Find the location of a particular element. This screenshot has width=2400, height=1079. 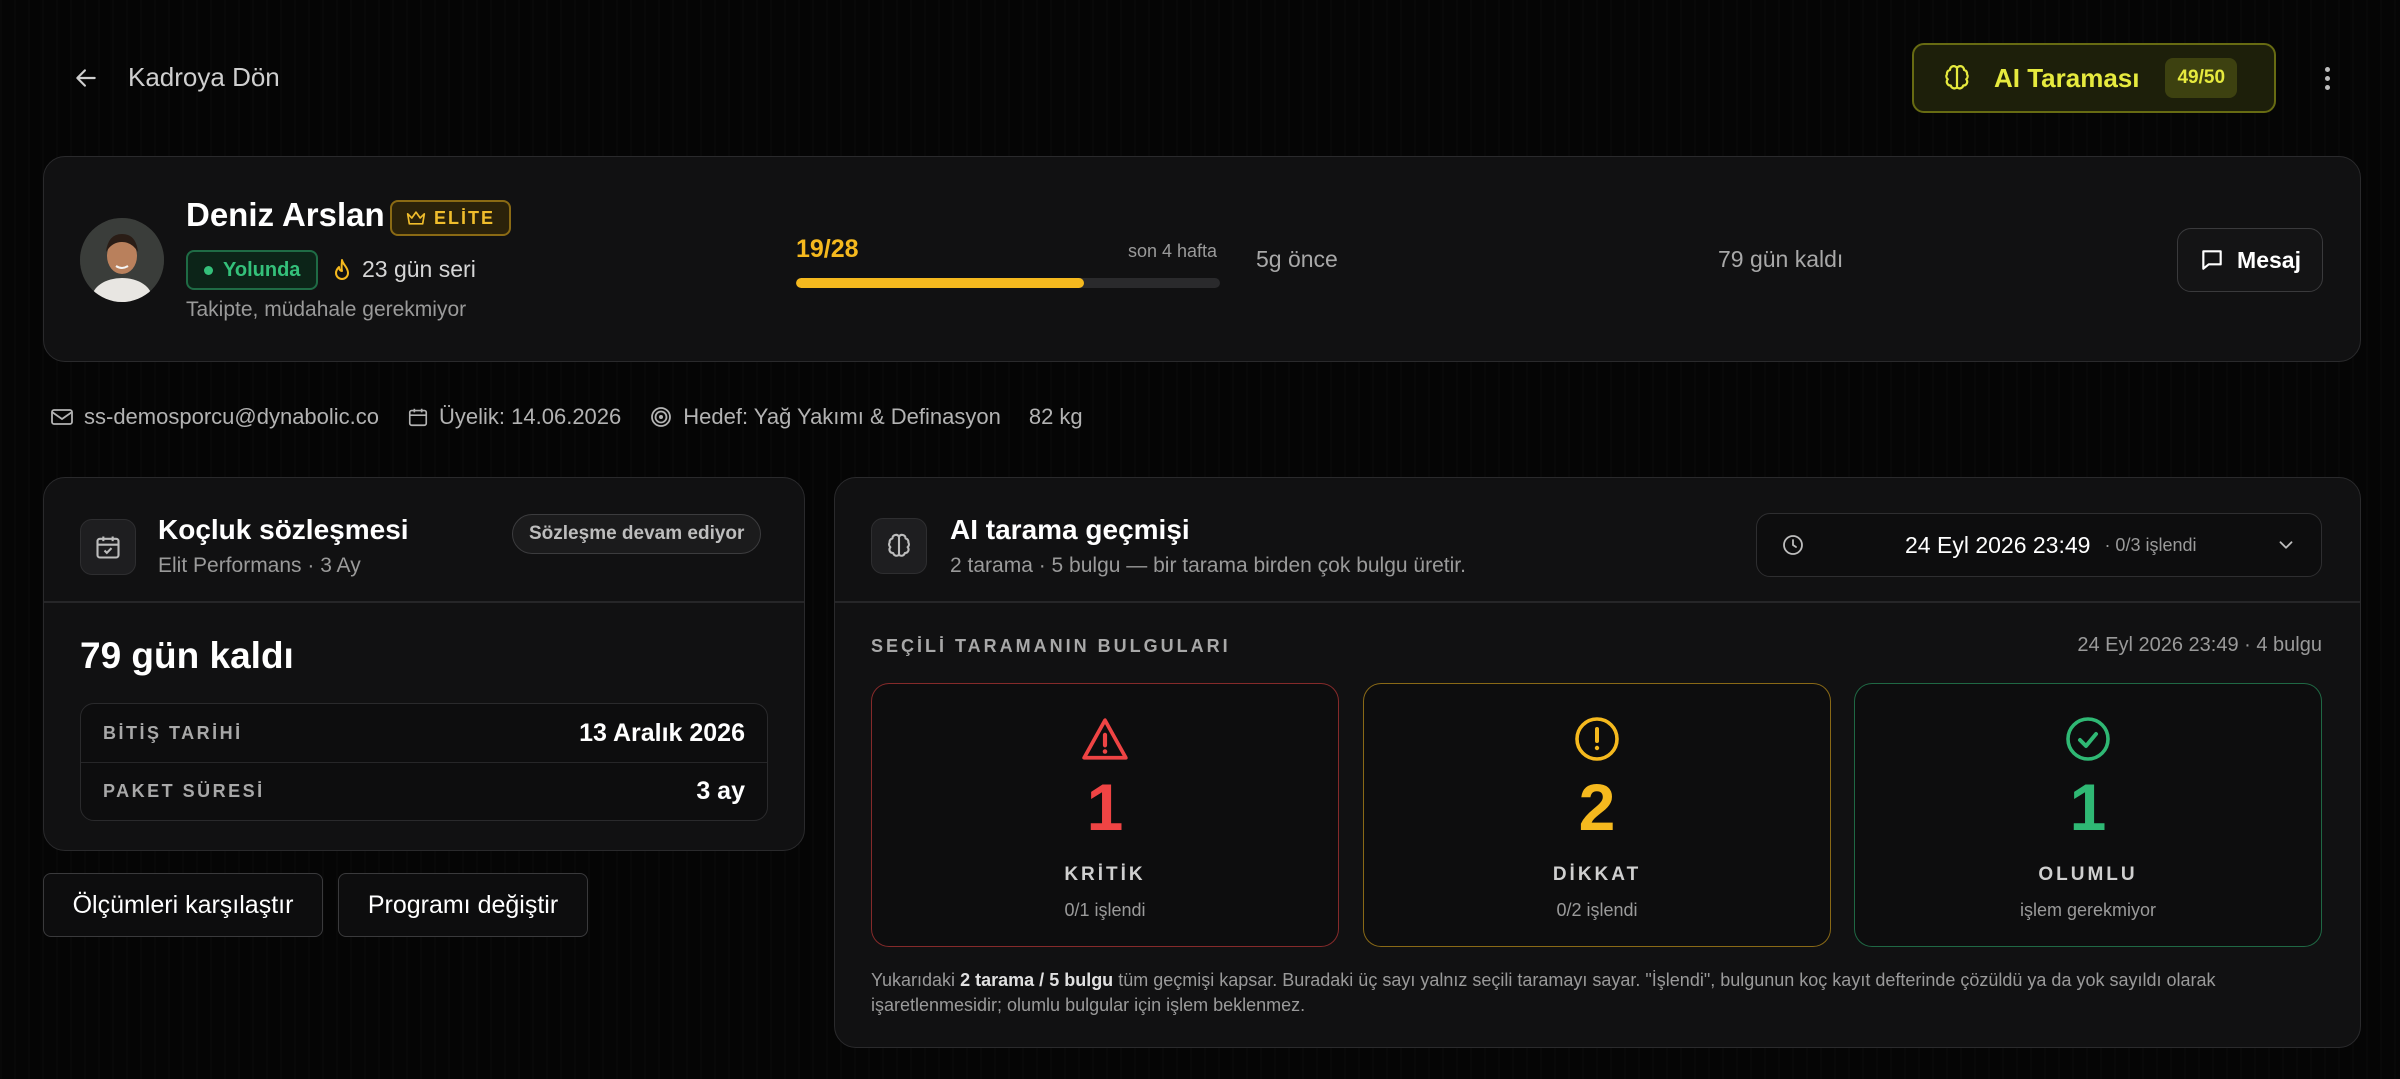

scan-select-processed: · 0/3 işlendi is located at coordinates (2150, 544).